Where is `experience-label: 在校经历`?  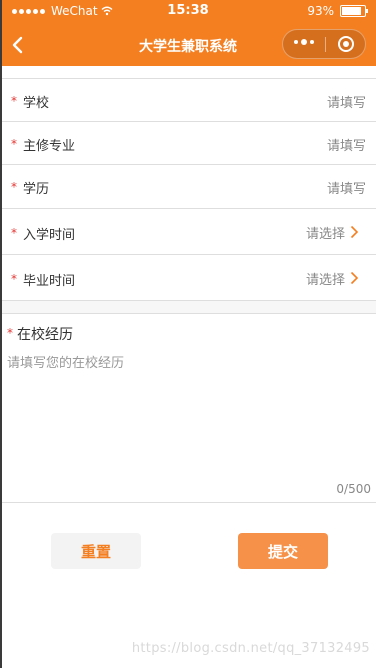 experience-label: 在校经历 is located at coordinates (45, 335).